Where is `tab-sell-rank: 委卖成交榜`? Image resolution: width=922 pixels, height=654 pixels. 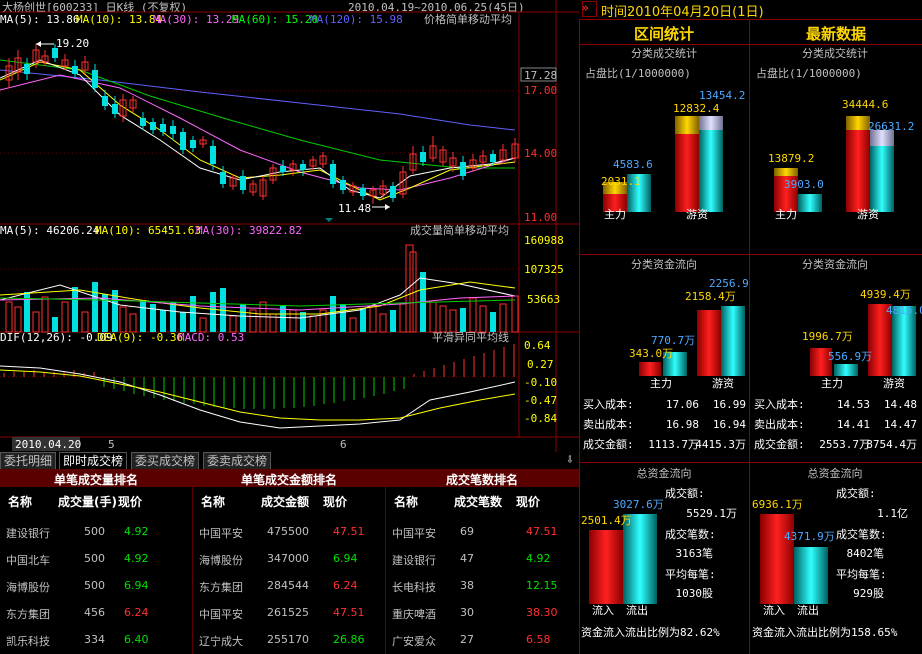
tab-sell-rank: 委卖成交榜 is located at coordinates (237, 460).